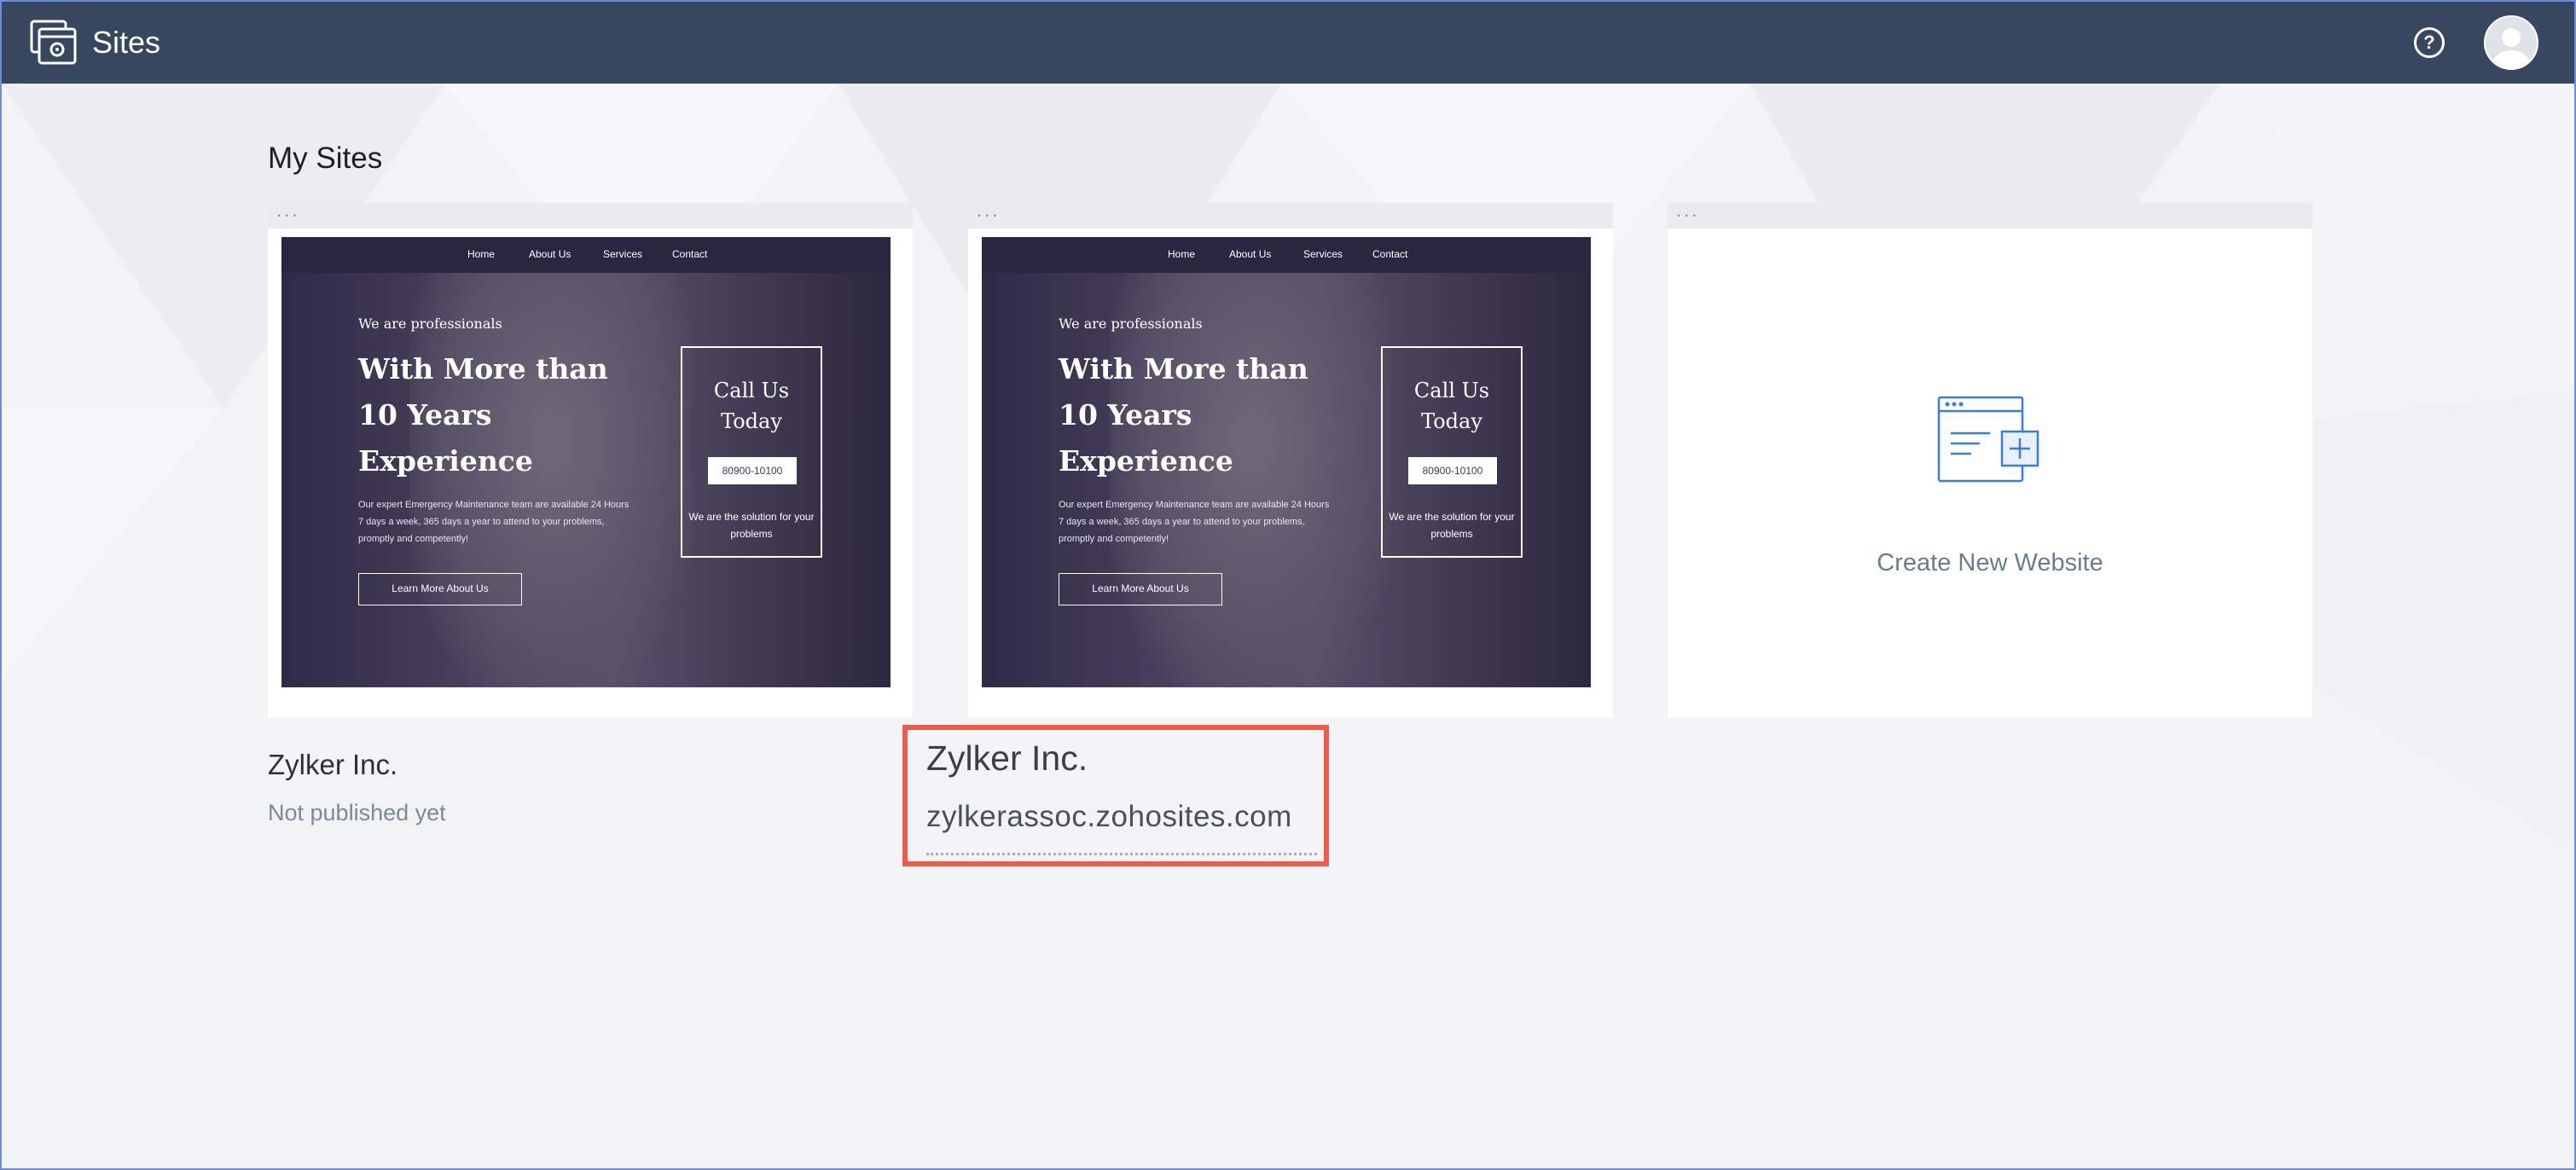  What do you see at coordinates (1988, 440) in the screenshot?
I see `new-website-icon` at bounding box center [1988, 440].